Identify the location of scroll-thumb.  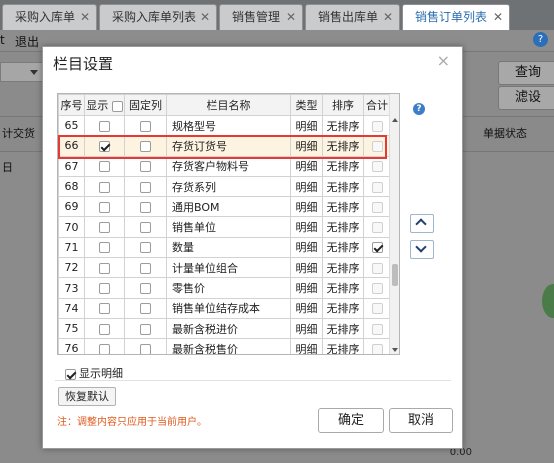
(395, 275).